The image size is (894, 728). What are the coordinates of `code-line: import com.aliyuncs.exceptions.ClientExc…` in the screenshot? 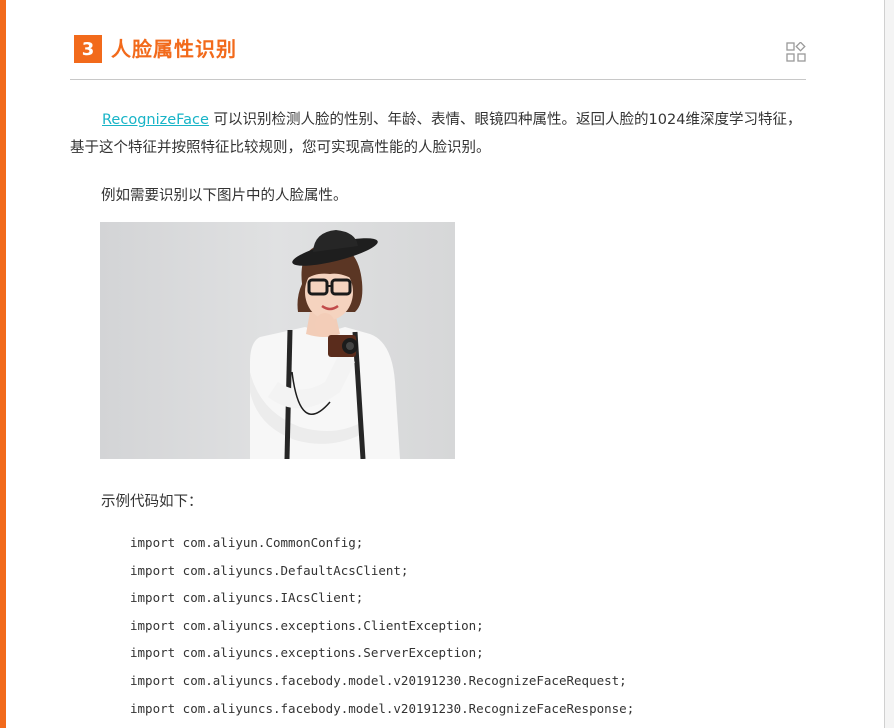 It's located at (307, 625).